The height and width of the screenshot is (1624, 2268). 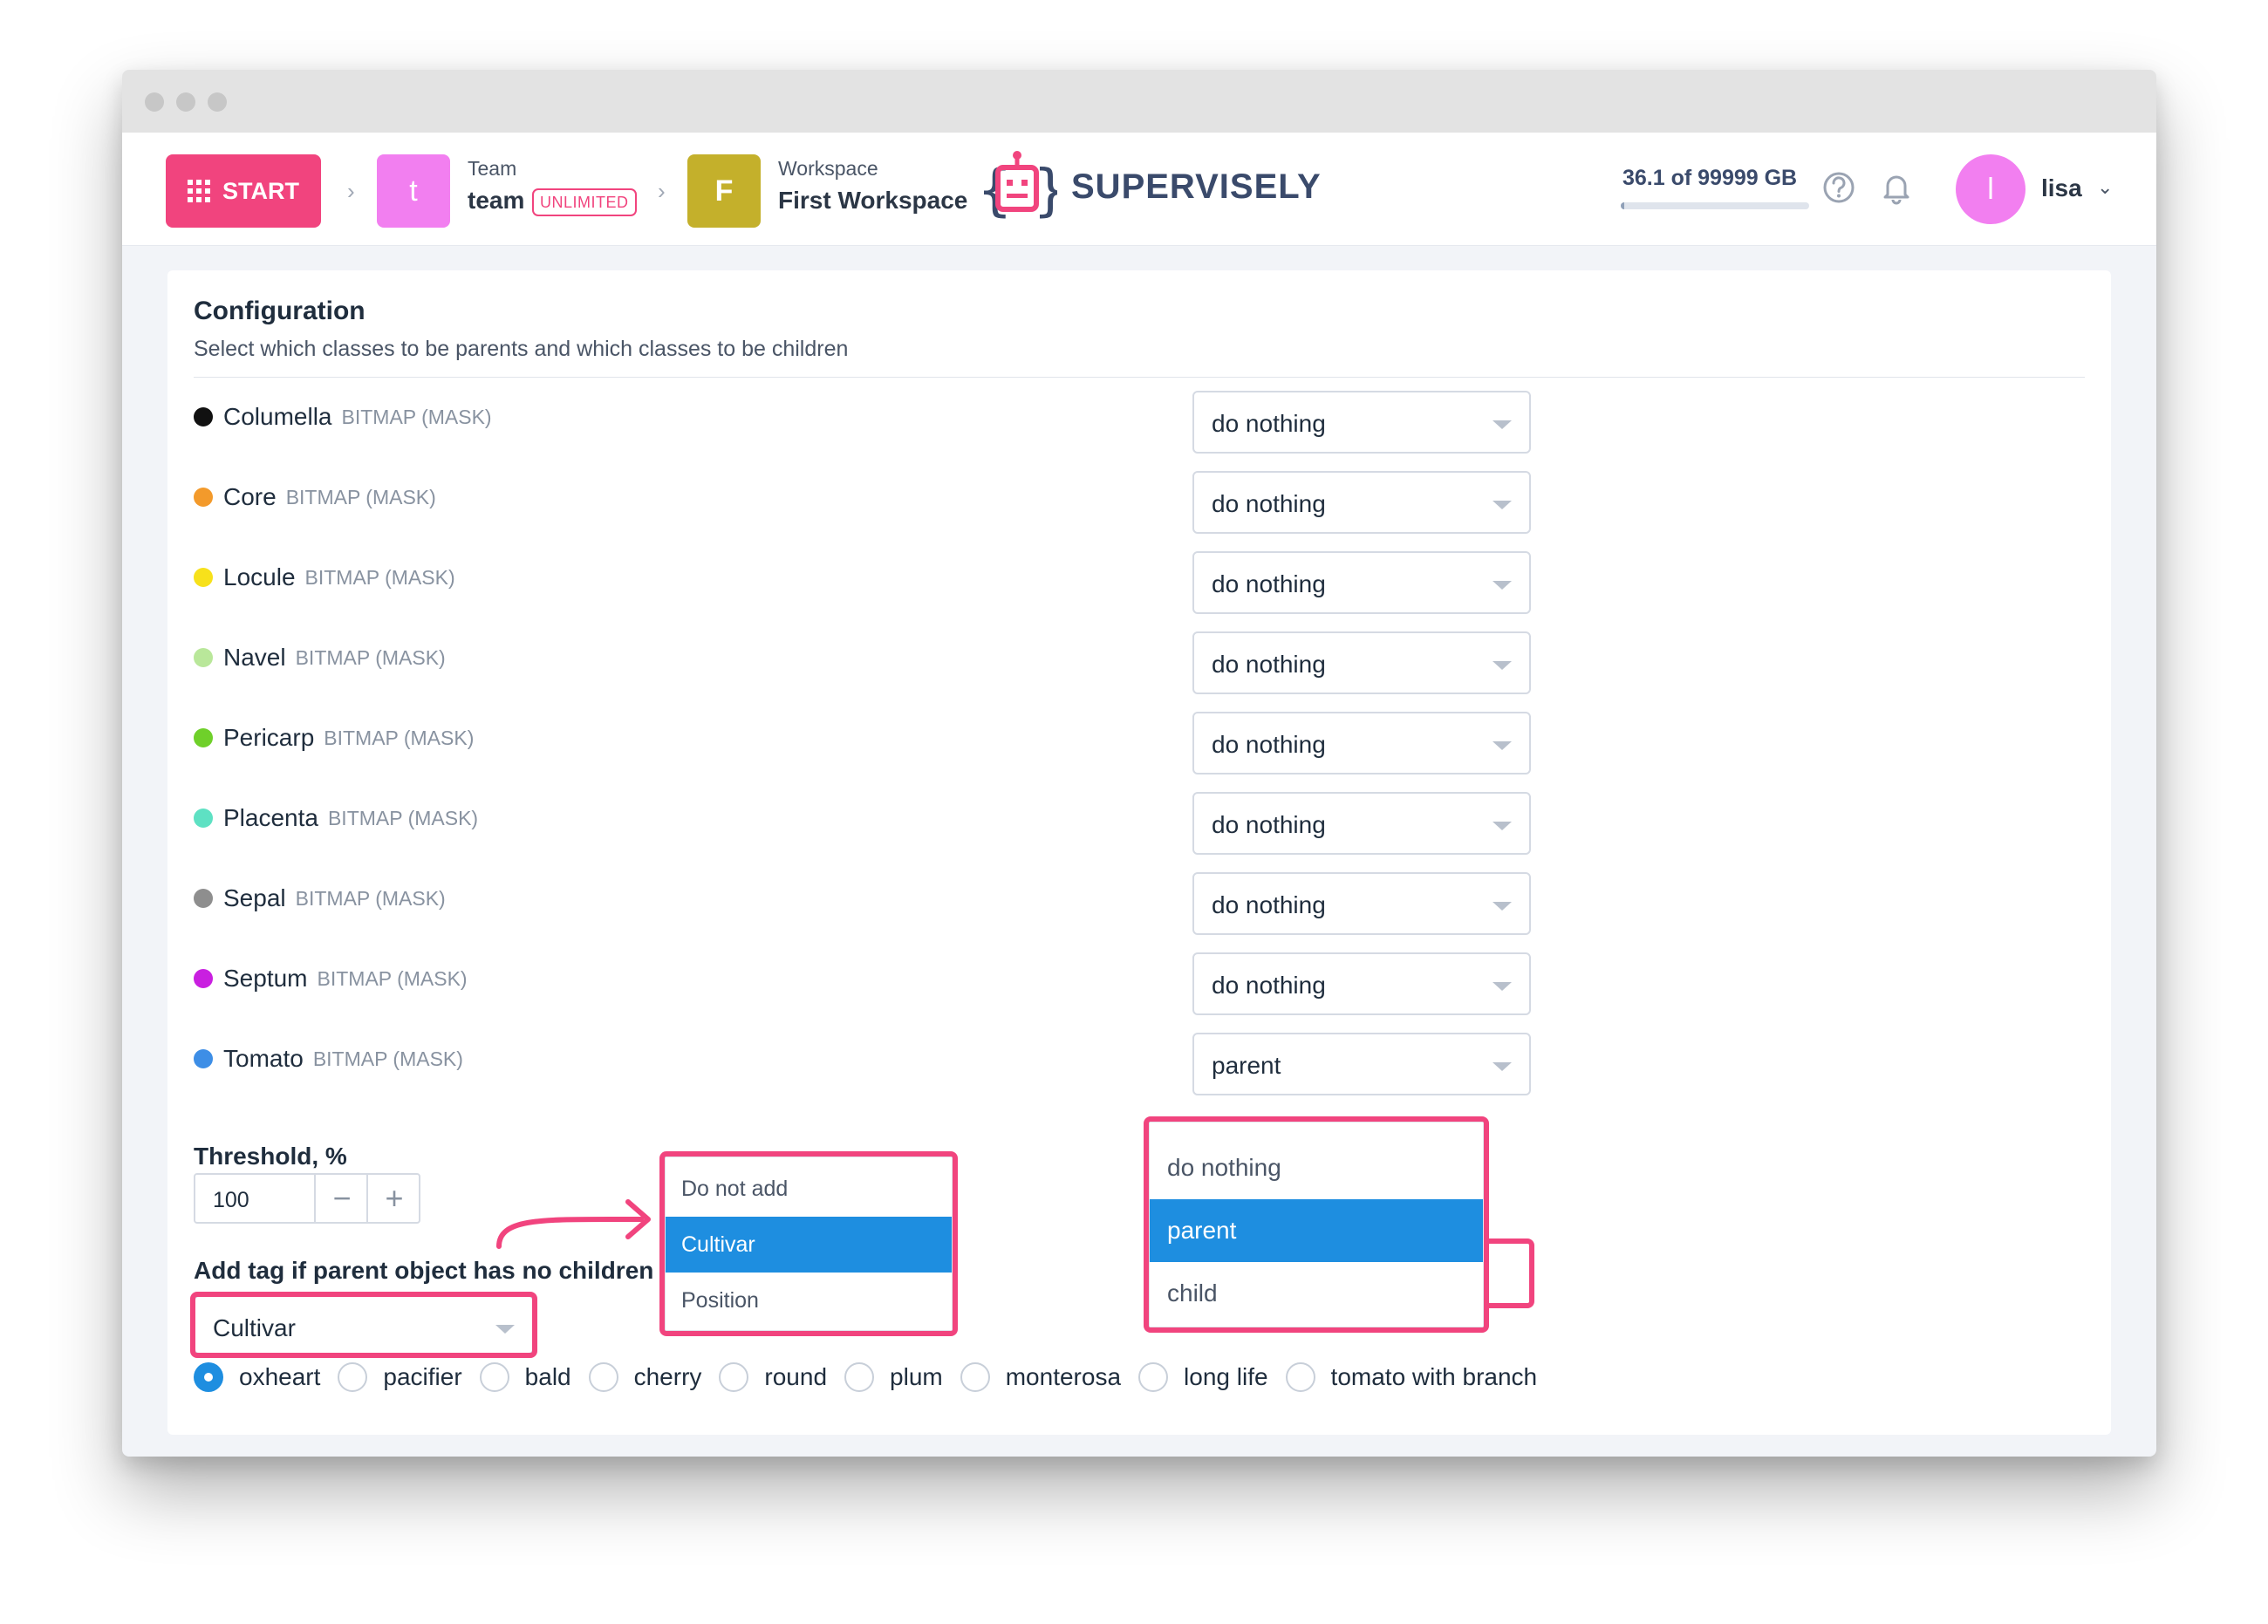 I want to click on class-name: Tomato, so click(x=263, y=1058).